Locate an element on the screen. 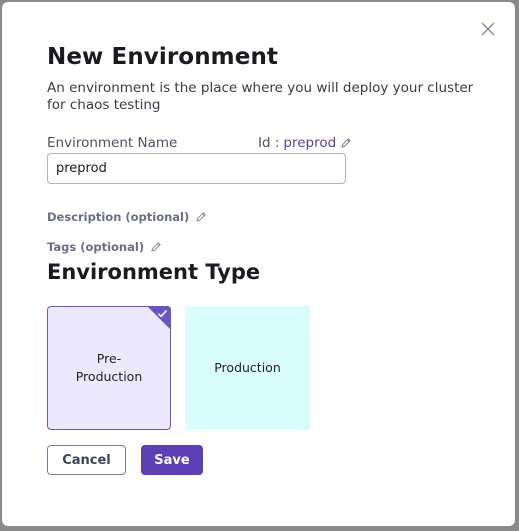 This screenshot has width=519, height=531. environment-name-input is located at coordinates (196, 168).